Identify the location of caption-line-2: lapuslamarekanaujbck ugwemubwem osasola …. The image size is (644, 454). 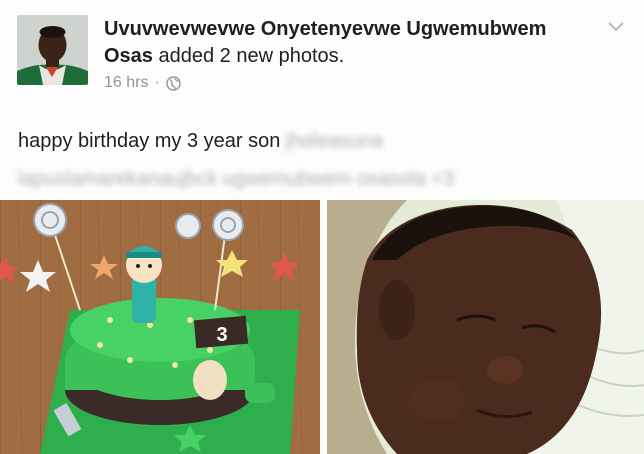
(323, 179).